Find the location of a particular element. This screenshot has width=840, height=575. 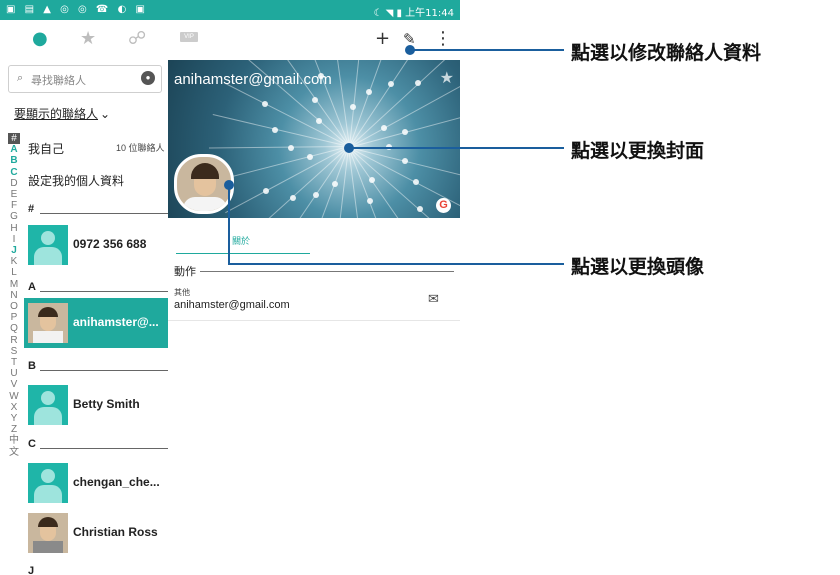

contacts-filter-dropdown: 要顯示的聯絡人 ⌄ is located at coordinates (62, 113).